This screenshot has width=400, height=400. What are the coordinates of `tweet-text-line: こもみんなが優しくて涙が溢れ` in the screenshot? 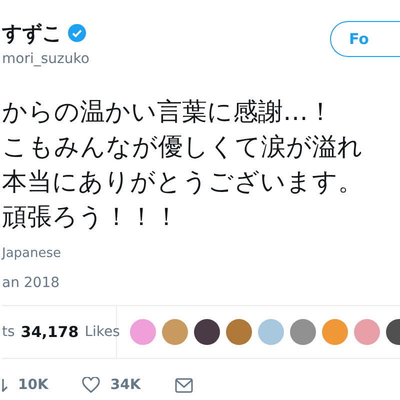 It's located at (183, 147).